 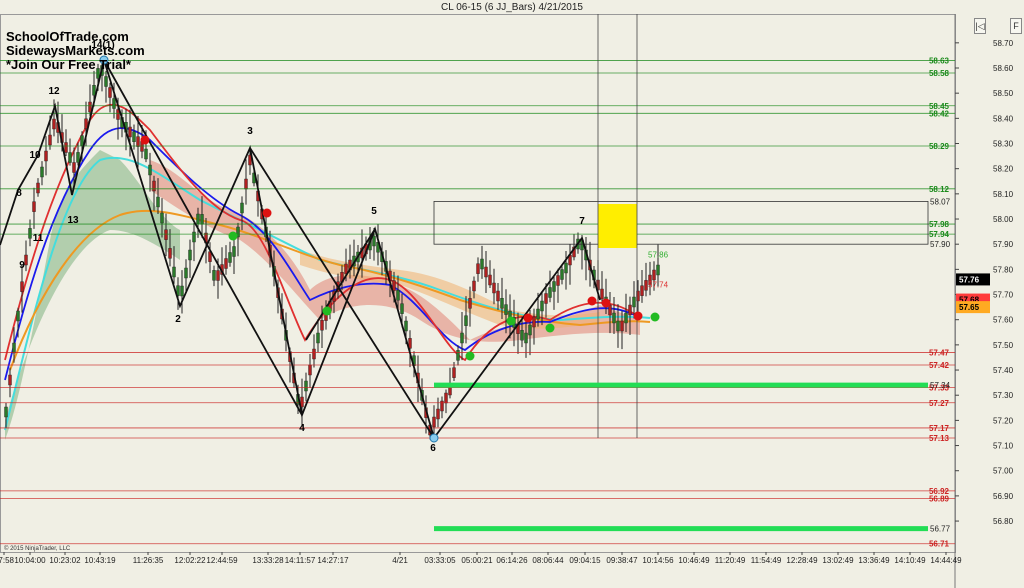 I want to click on y-tick-label: 57.30, so click(x=1003, y=395).